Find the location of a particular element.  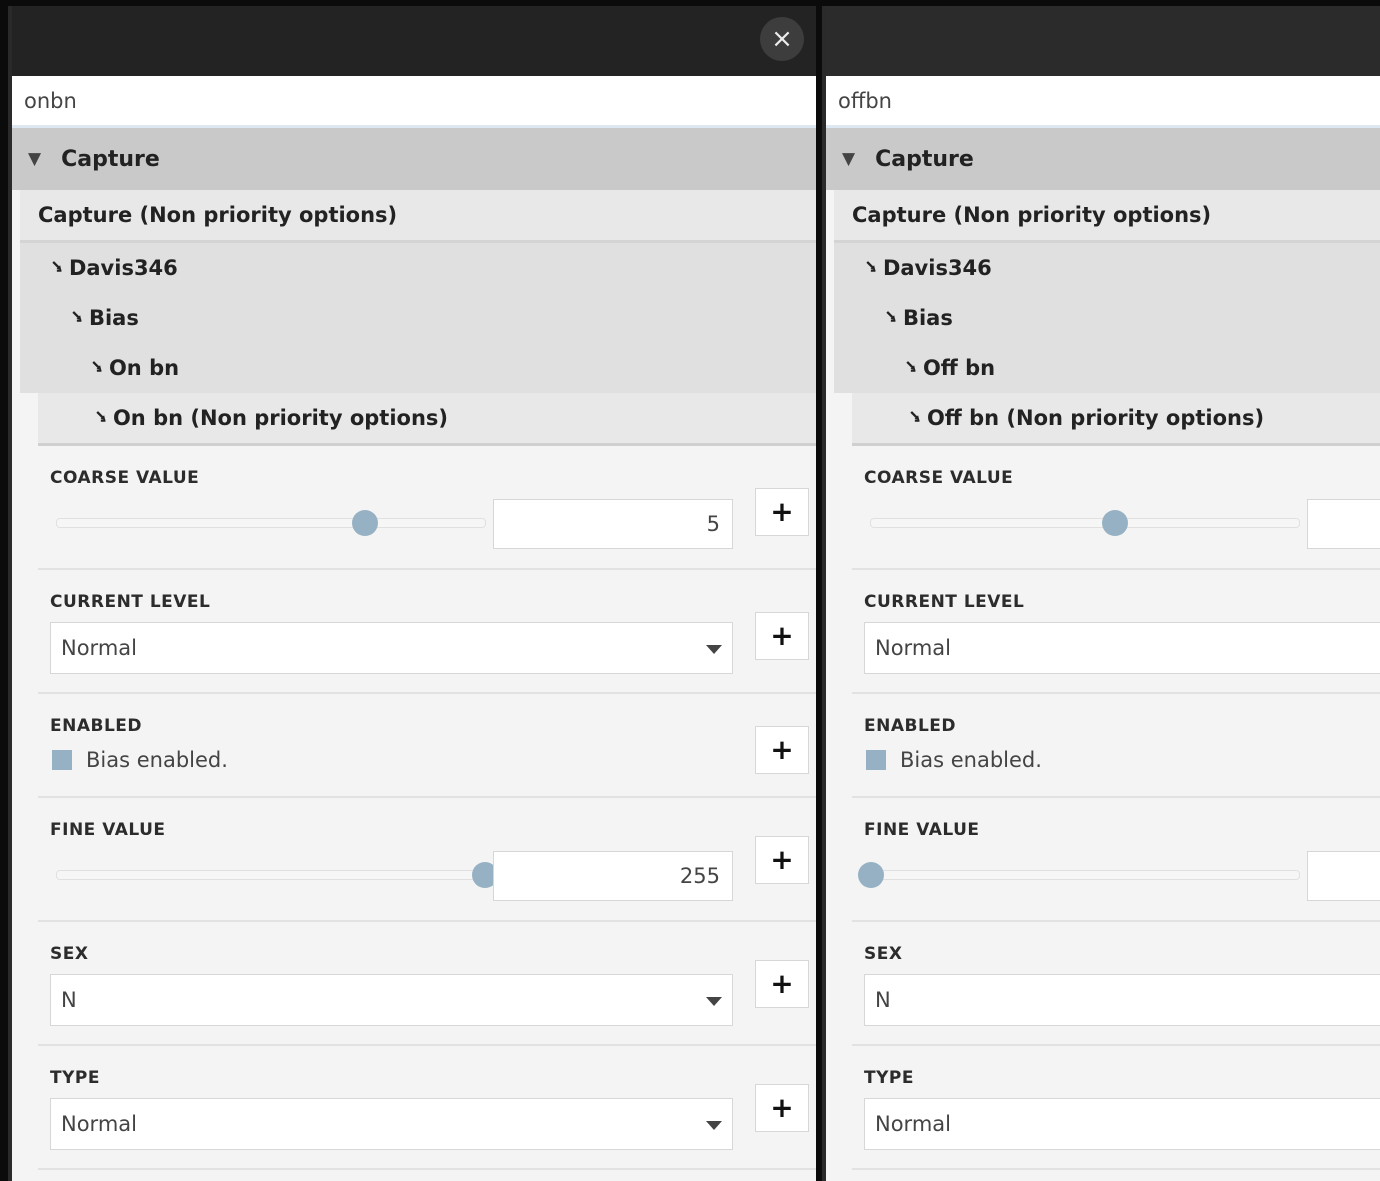

options-title: On bn (Non priority options) is located at coordinates (280, 418).